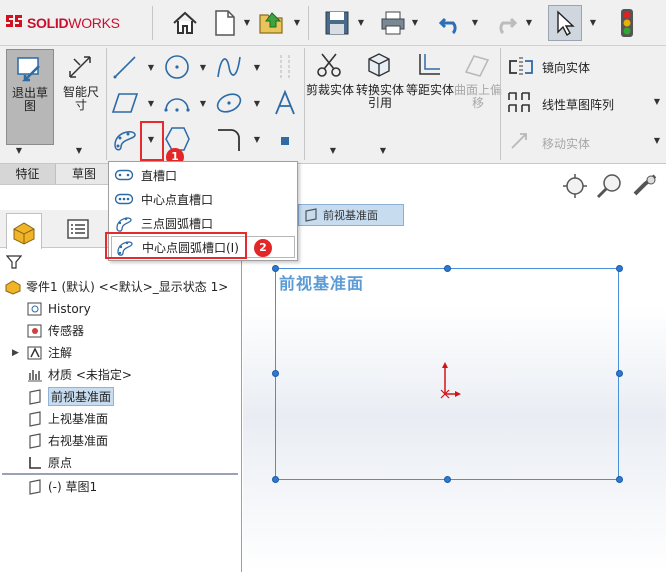 Image resolution: width=666 pixels, height=572 pixels. What do you see at coordinates (273, 23) in the screenshot?
I see `open-button` at bounding box center [273, 23].